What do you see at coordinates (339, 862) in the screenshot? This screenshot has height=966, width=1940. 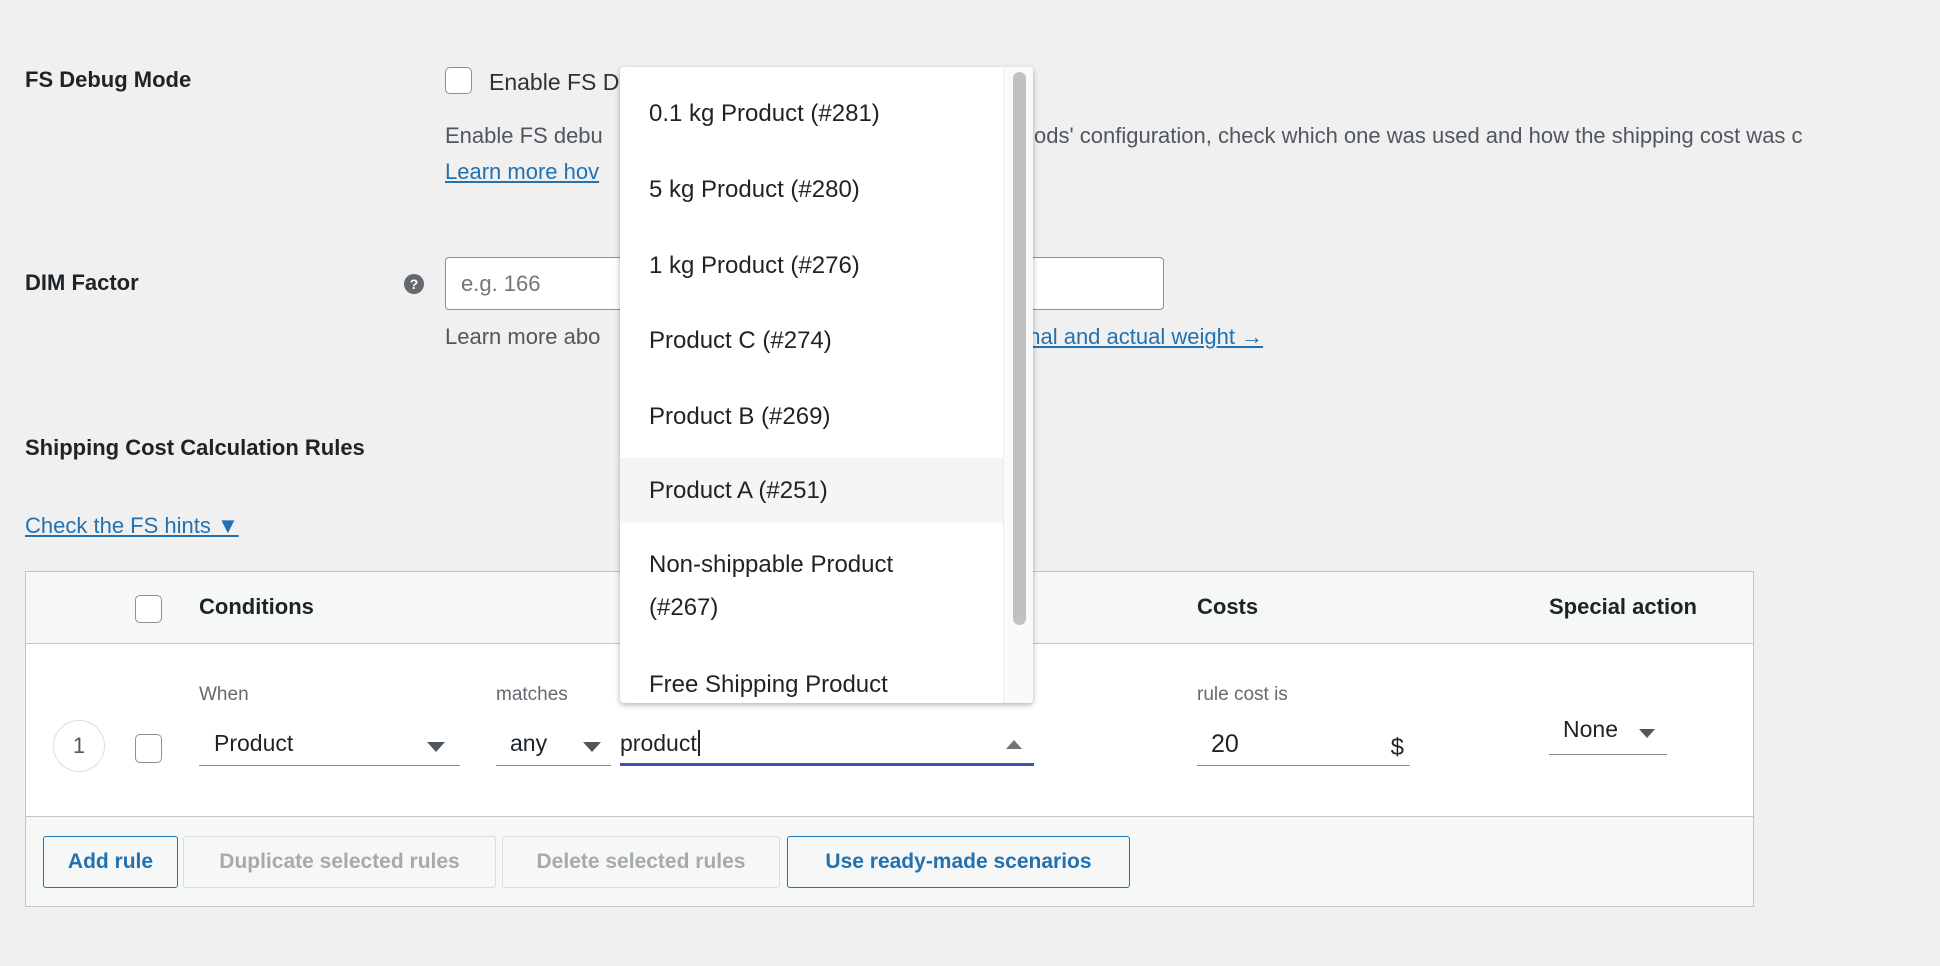 I see `duplicate-rules-button: Duplicate selected rules` at bounding box center [339, 862].